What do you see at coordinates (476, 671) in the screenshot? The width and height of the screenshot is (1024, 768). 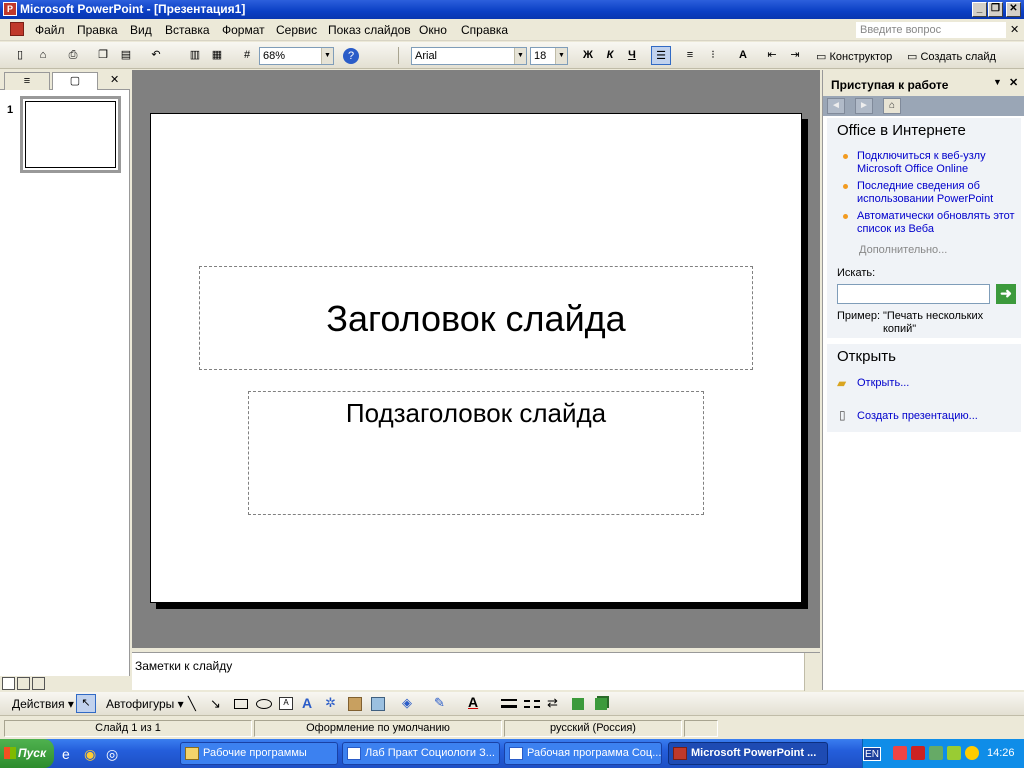 I see `notes-pane: Заметки к слайду` at bounding box center [476, 671].